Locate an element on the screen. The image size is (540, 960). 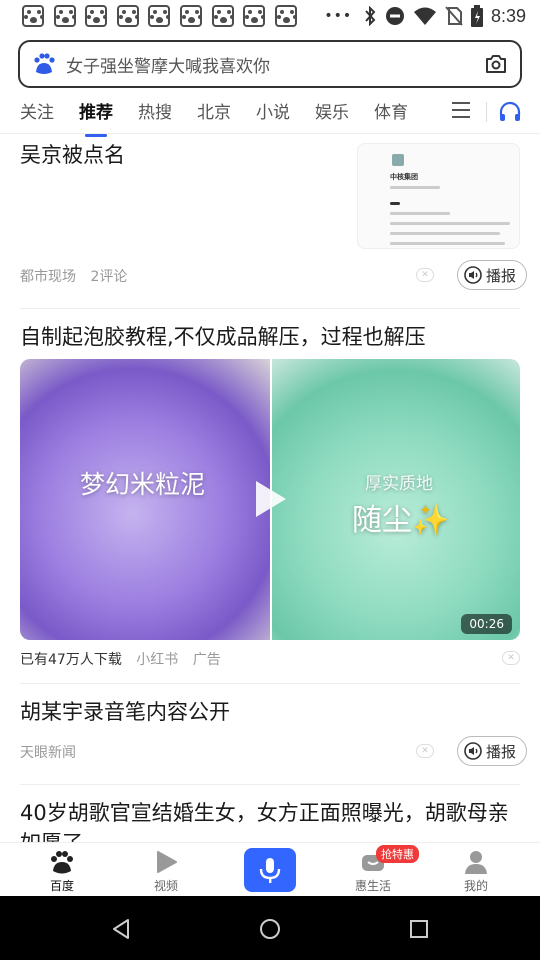
wifi-icon is located at coordinates (424, 16).